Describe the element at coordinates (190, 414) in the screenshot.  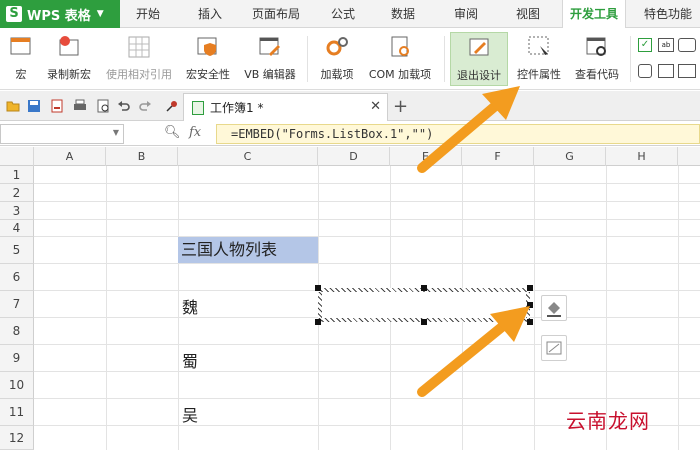
I see `cell-c11: 吴` at that location.